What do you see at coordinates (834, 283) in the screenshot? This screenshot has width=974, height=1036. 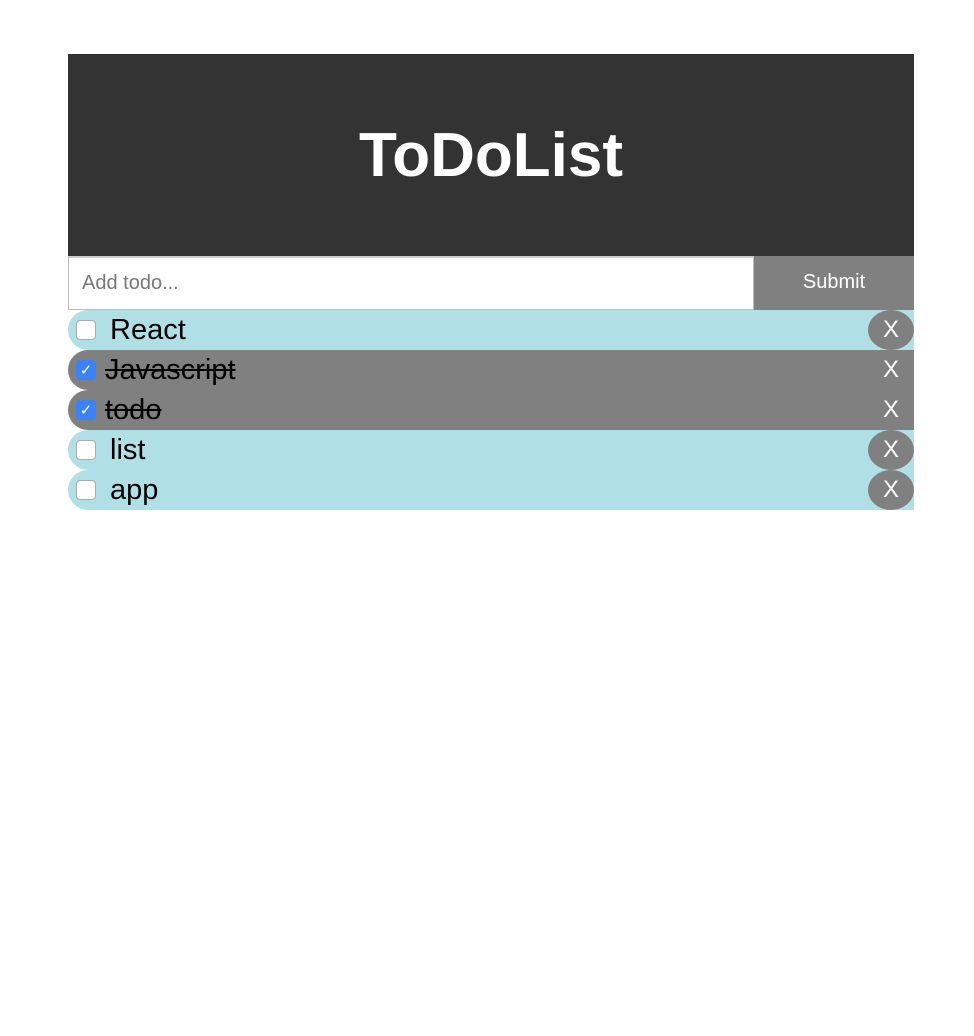 I see `submit-button: Submit` at bounding box center [834, 283].